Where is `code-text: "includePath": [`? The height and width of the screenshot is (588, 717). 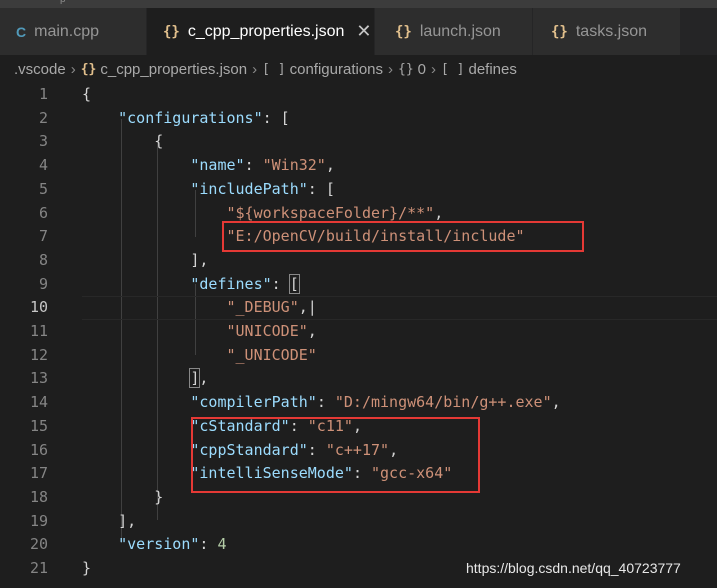
code-text: "includePath": [ is located at coordinates (208, 190).